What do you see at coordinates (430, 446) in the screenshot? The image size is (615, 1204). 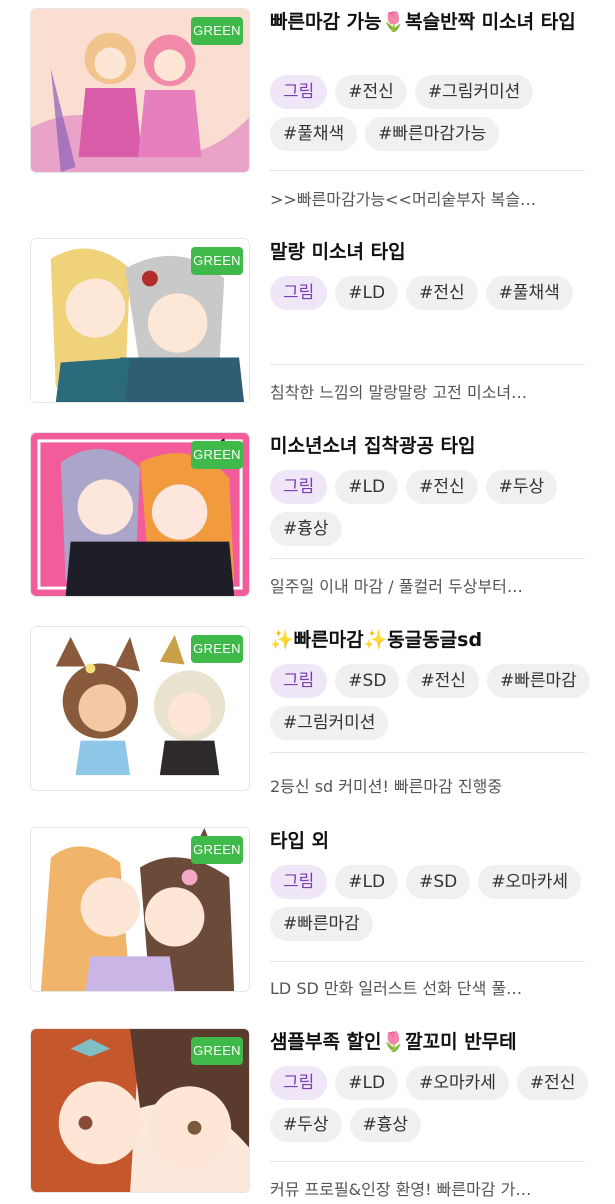 I see `listing-title: 미소년소녀 집착광공 타입` at bounding box center [430, 446].